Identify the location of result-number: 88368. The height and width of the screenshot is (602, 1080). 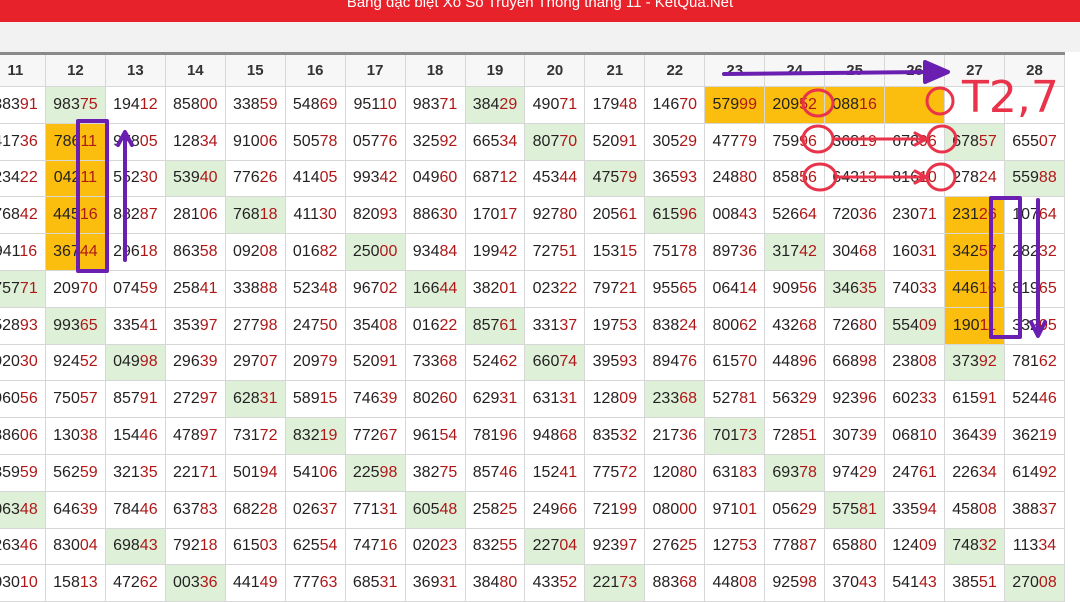
(675, 583).